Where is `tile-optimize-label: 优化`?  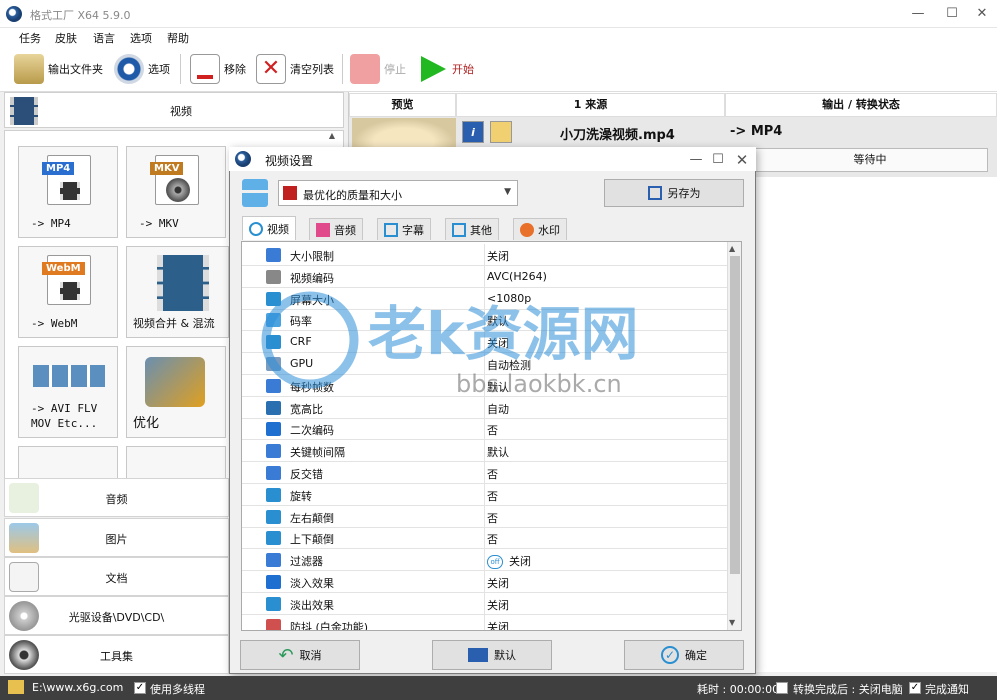
tile-optimize-label: 优化 is located at coordinates (146, 423).